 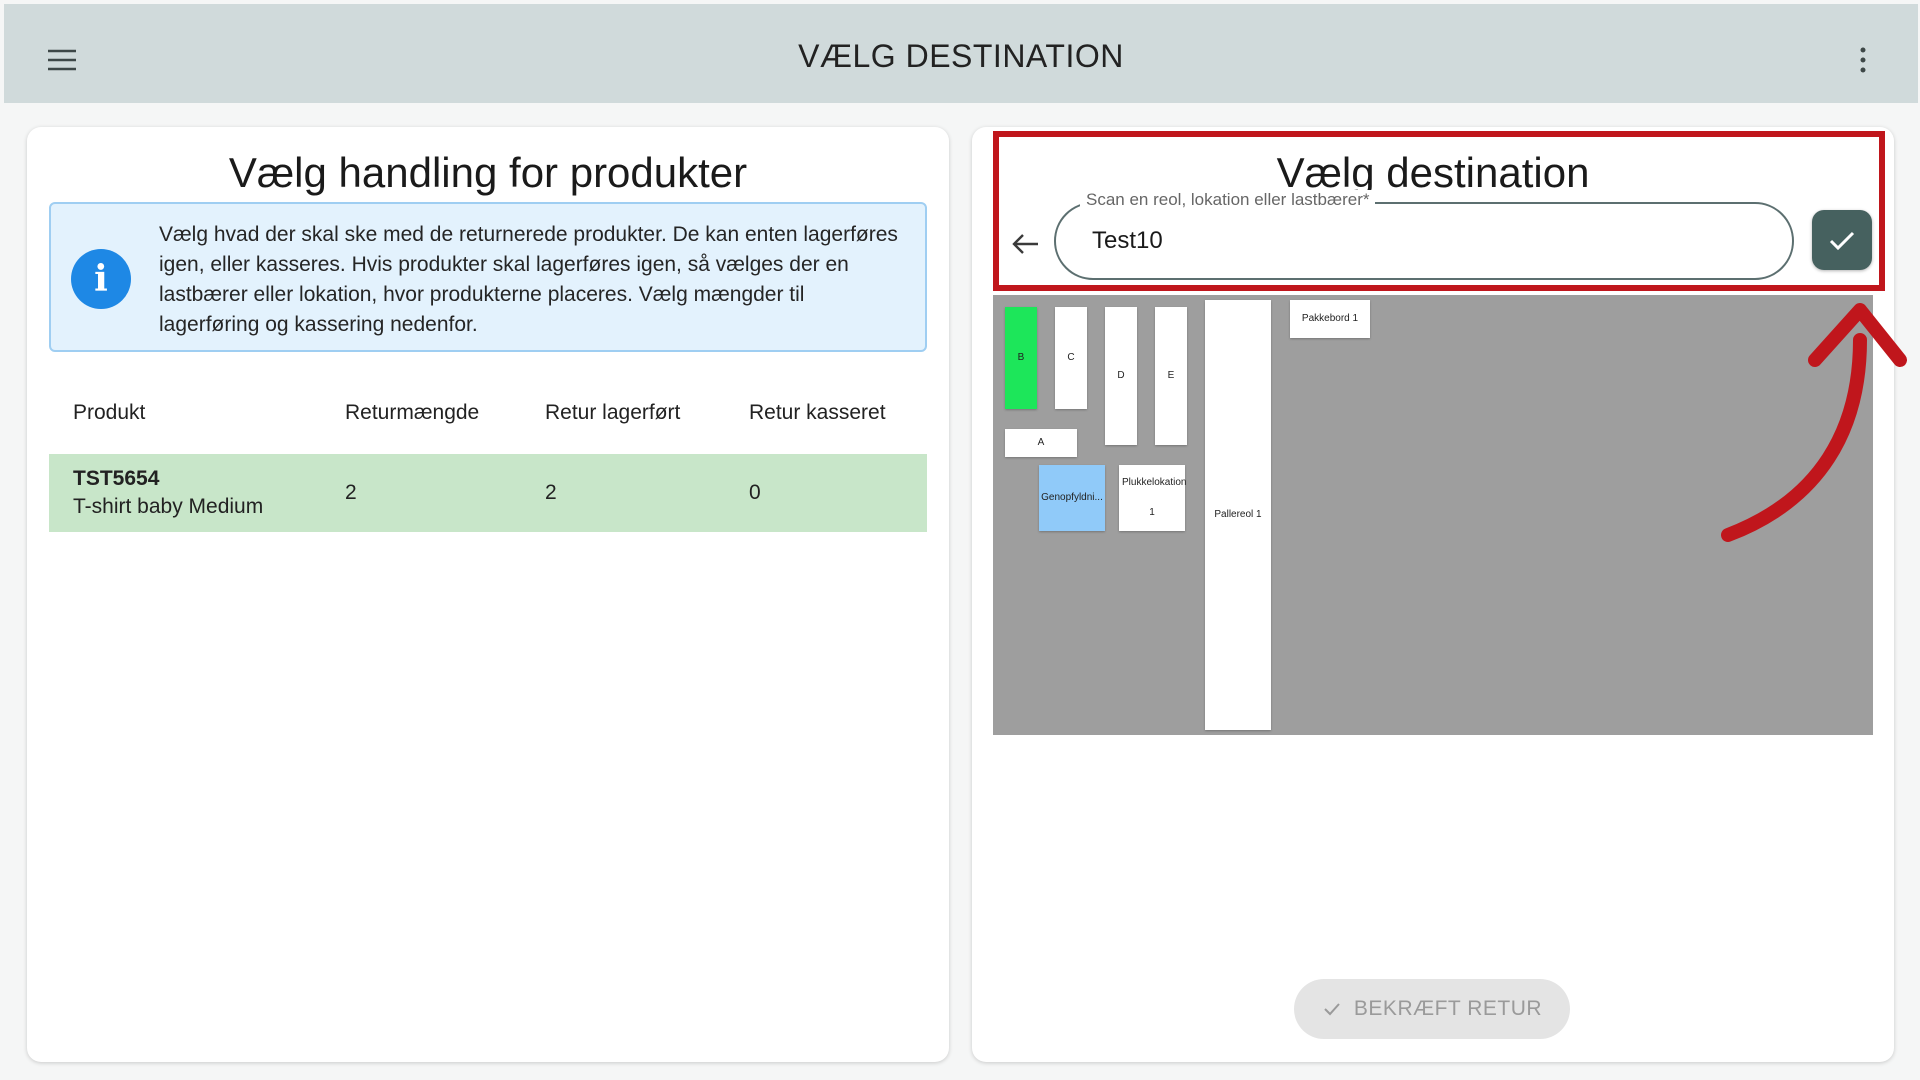 I want to click on return-qty-cell: 2, so click(x=421, y=493).